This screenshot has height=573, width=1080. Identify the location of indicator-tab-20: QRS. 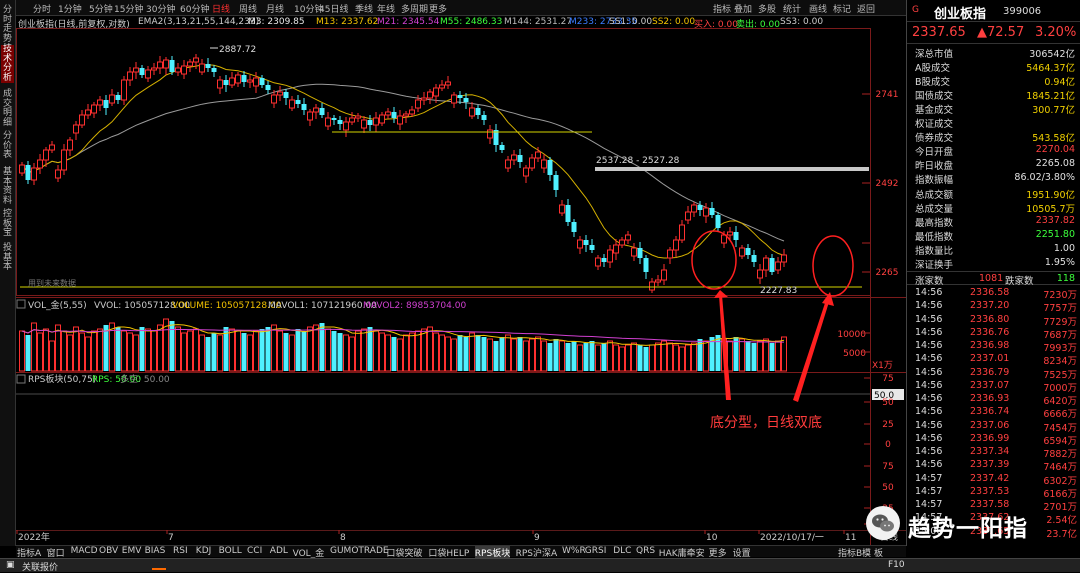
(645, 551).